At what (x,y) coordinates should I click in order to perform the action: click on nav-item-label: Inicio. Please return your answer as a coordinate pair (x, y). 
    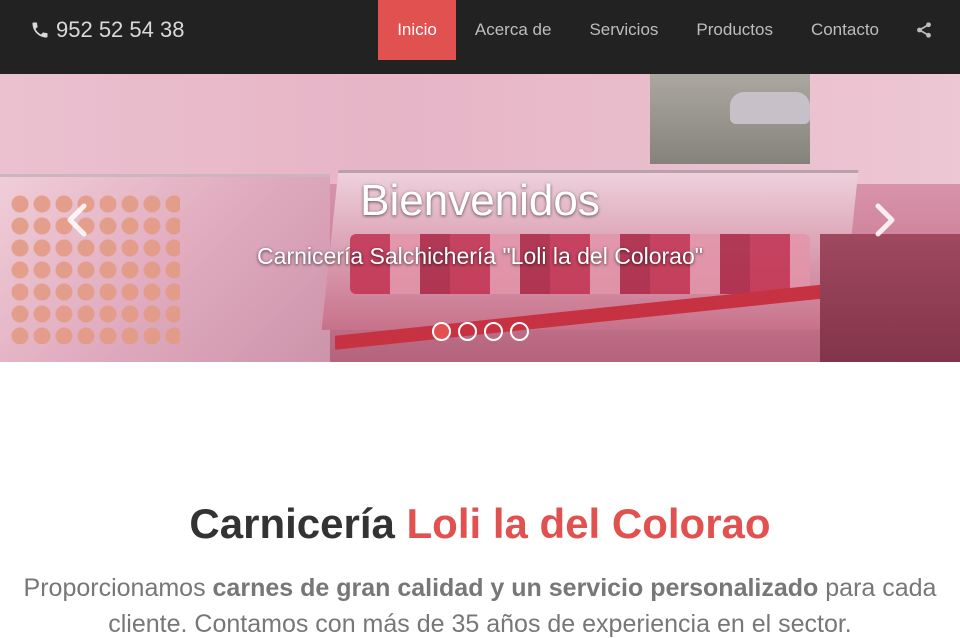
    Looking at the image, I should click on (417, 29).